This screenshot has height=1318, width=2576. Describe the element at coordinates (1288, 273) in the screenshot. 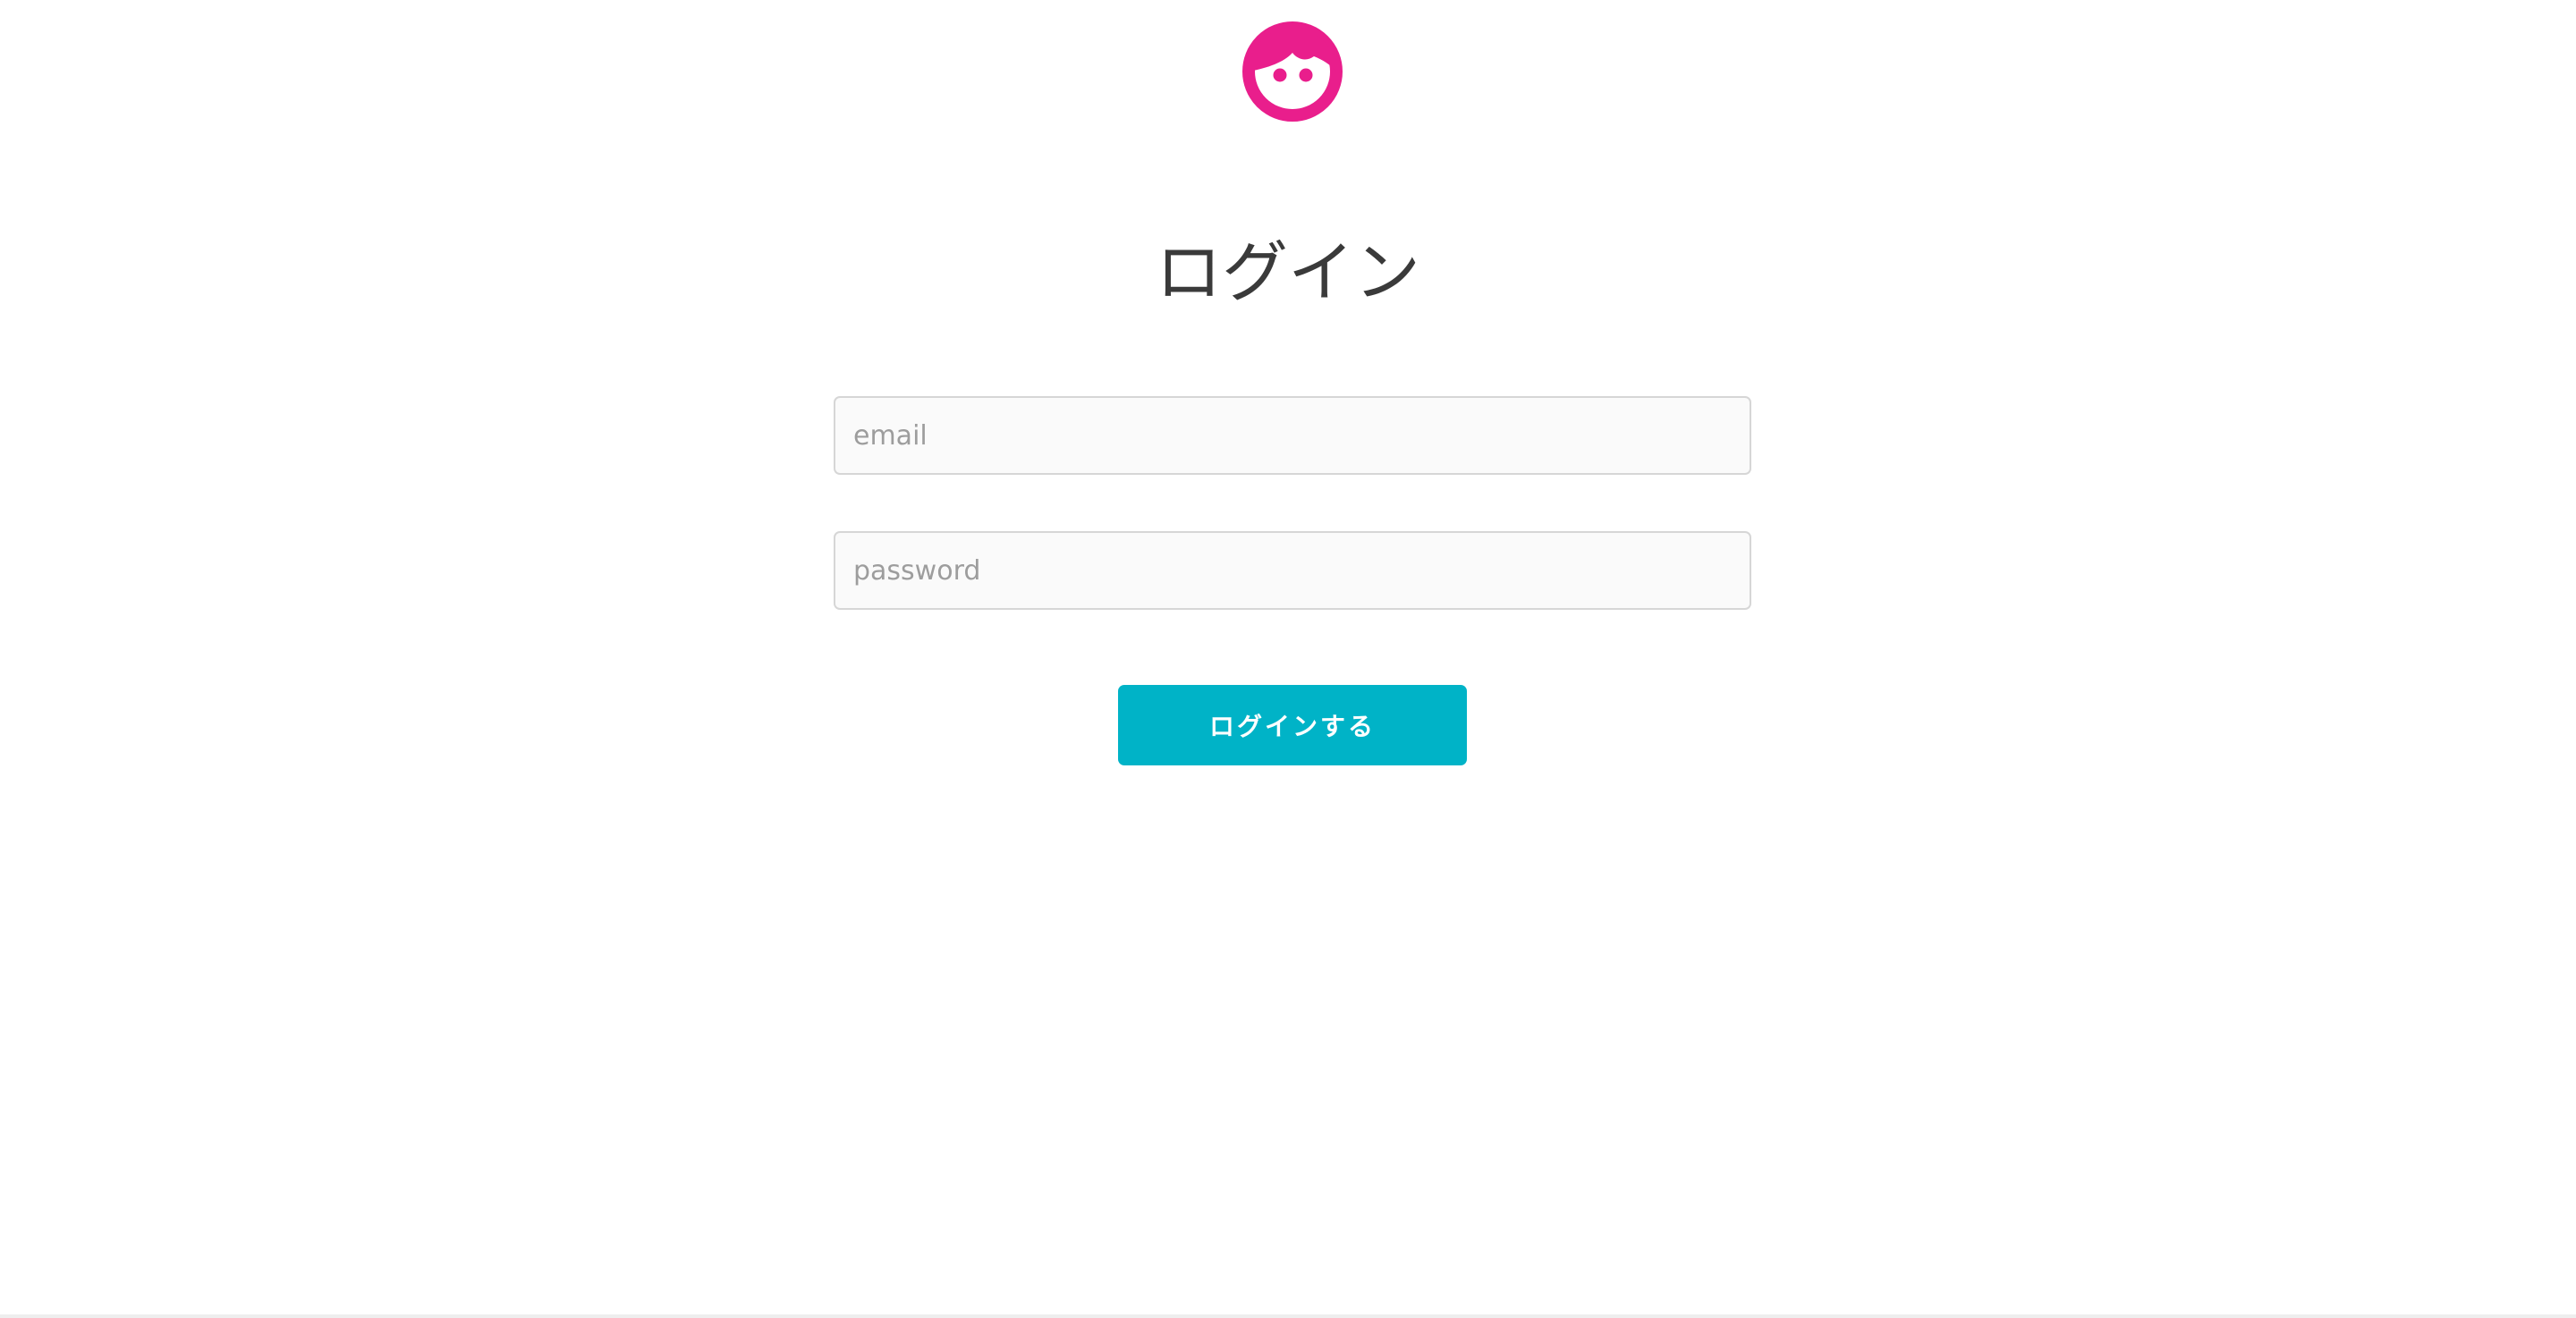

I see `page-title: ログイン` at that location.